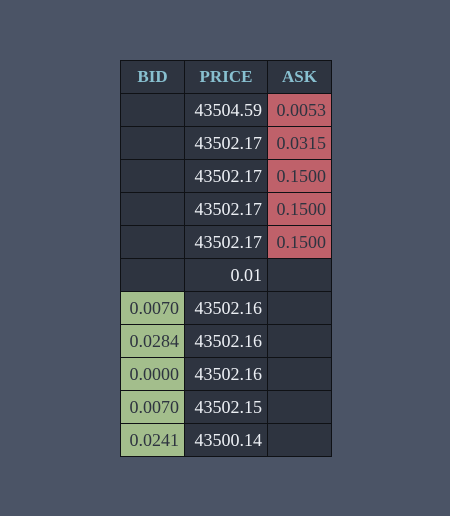 This screenshot has height=516, width=450. What do you see at coordinates (152, 275) in the screenshot?
I see `spread-bid-cell` at bounding box center [152, 275].